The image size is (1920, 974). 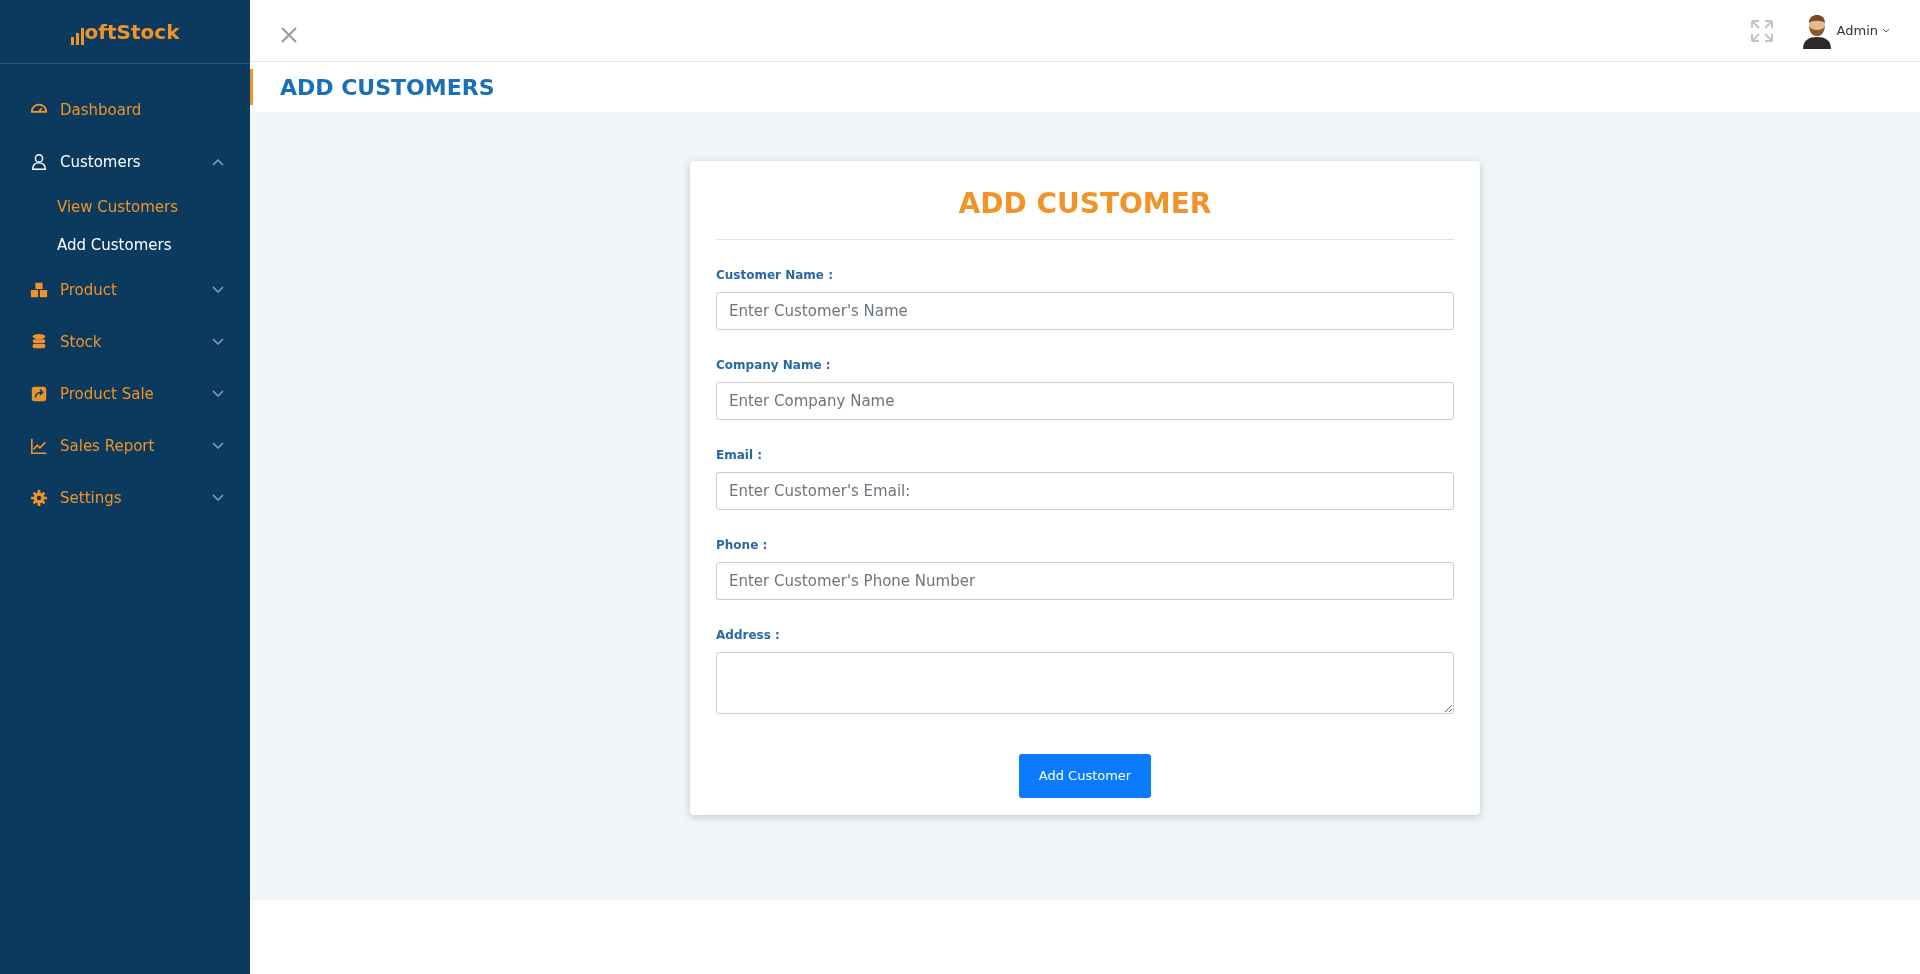 I want to click on boxes-icon, so click(x=39, y=290).